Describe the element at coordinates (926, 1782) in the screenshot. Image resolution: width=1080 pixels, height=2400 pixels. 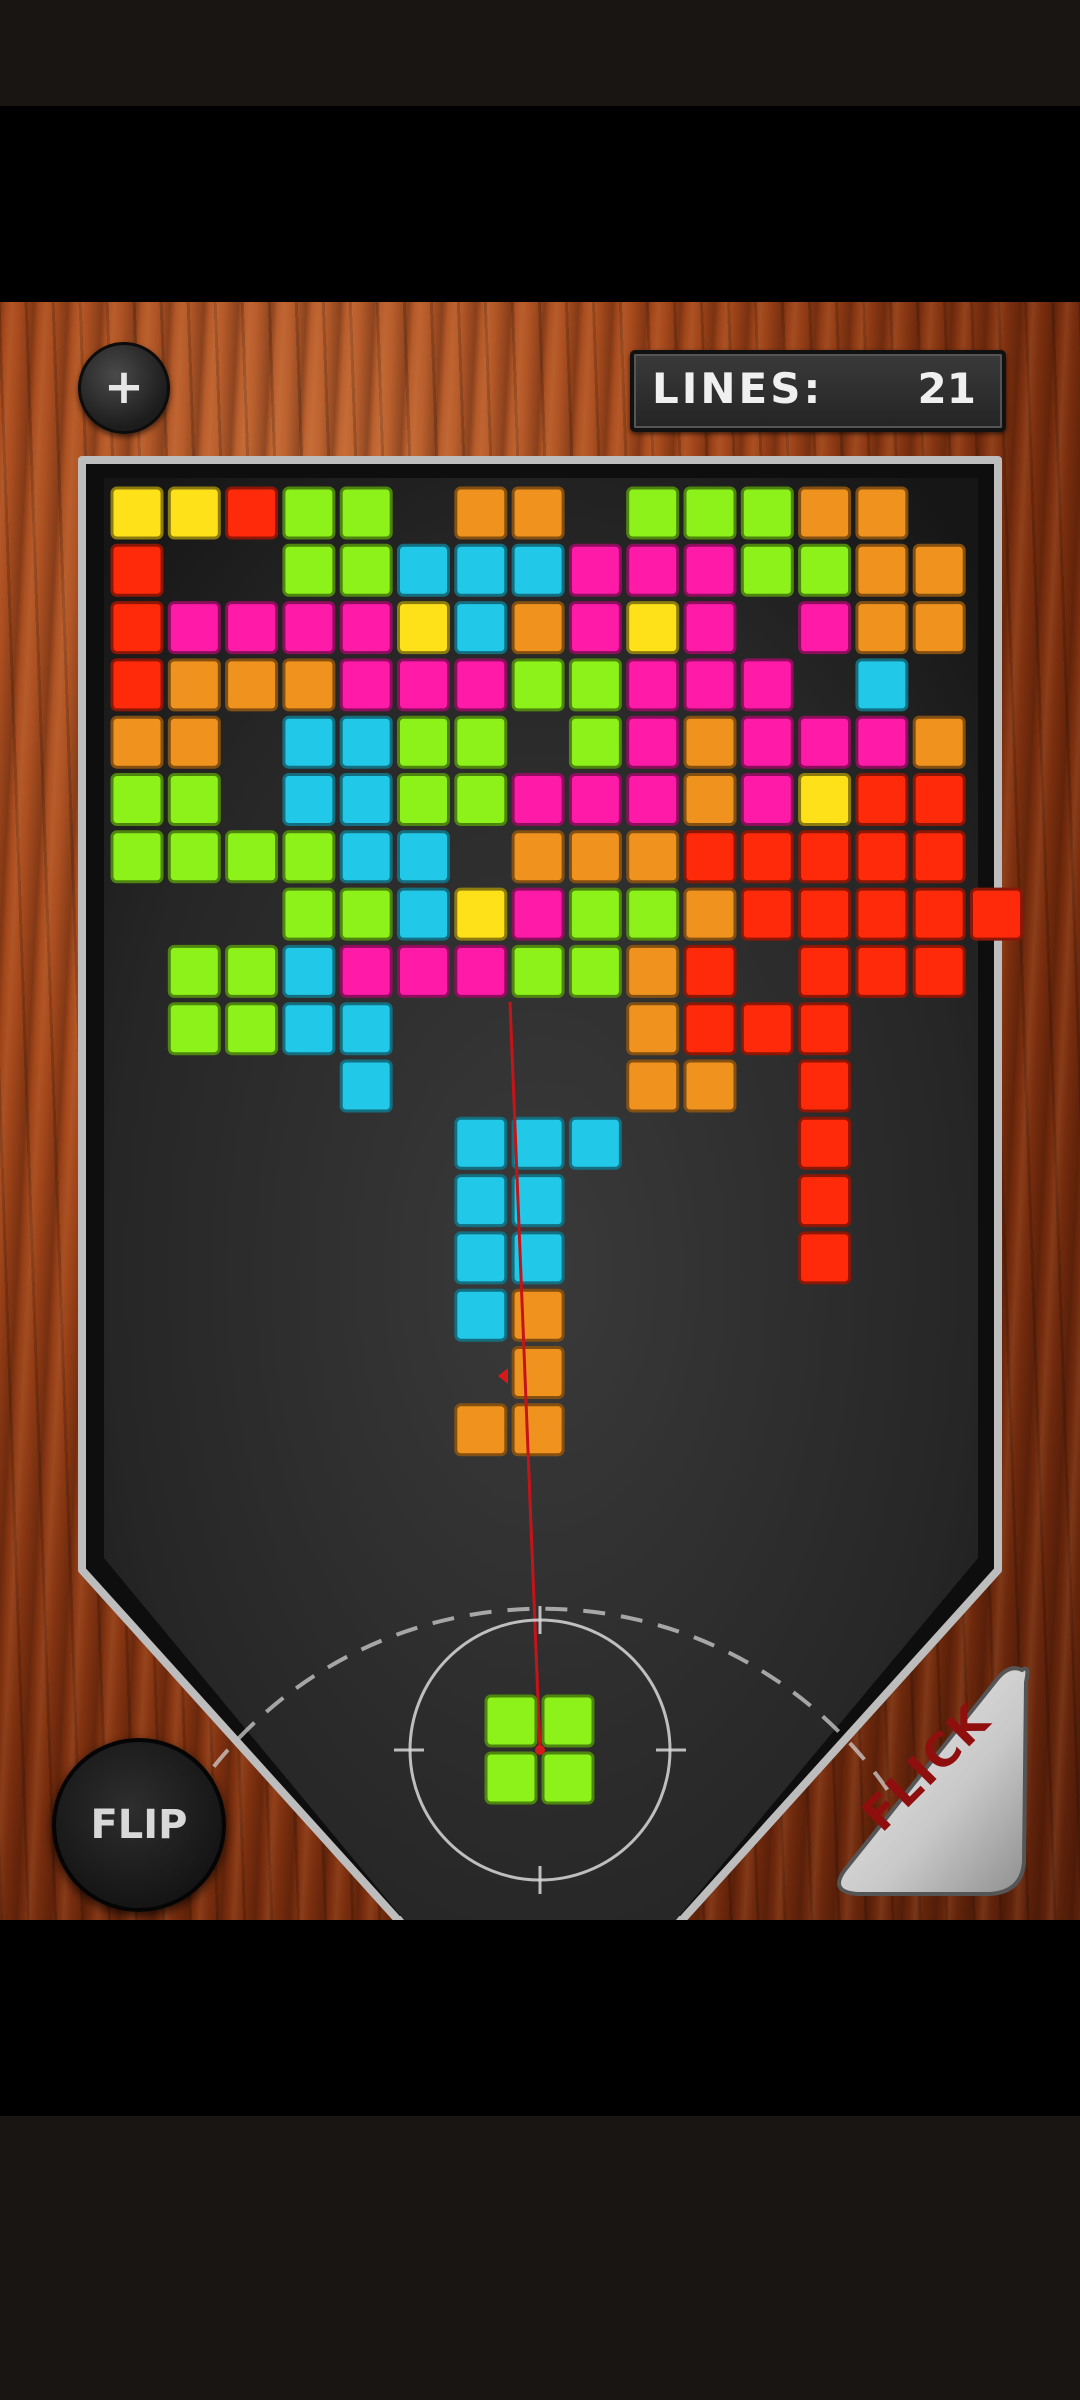
I see `flick-button: FLICK` at that location.